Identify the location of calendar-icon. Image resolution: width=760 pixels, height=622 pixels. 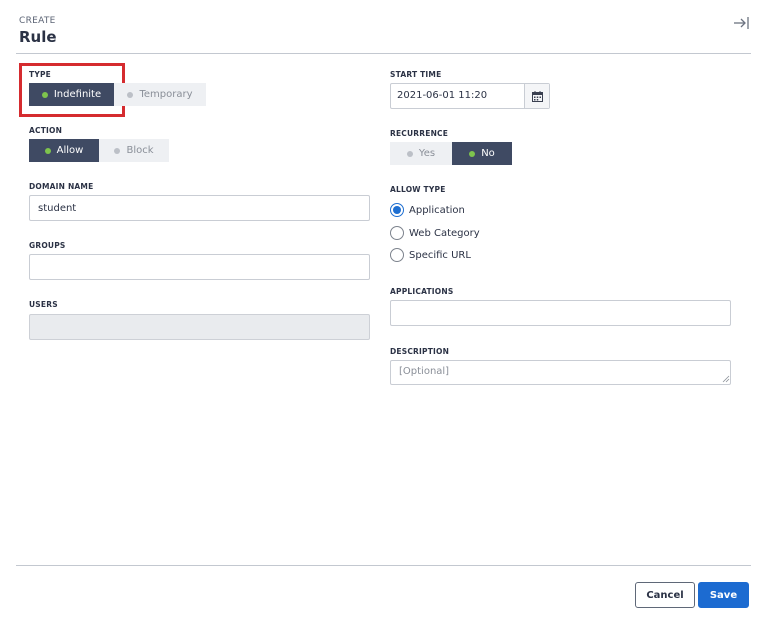
(537, 96).